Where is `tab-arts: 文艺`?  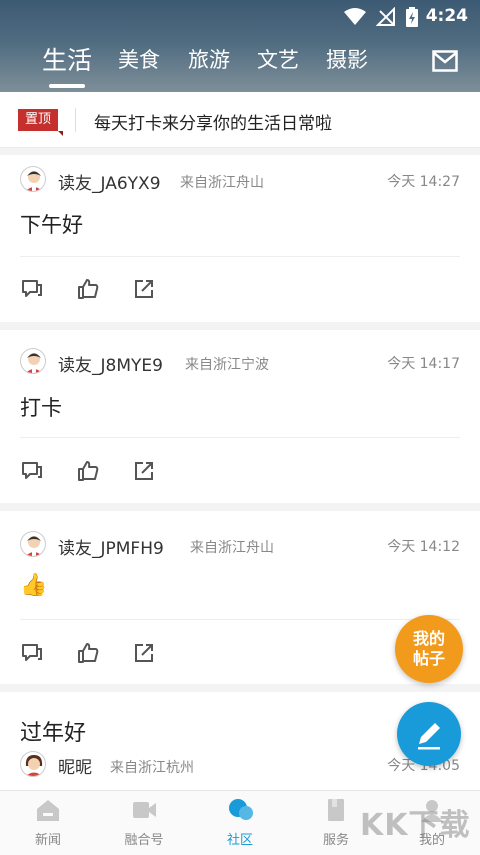
tab-arts: 文艺 is located at coordinates (278, 59).